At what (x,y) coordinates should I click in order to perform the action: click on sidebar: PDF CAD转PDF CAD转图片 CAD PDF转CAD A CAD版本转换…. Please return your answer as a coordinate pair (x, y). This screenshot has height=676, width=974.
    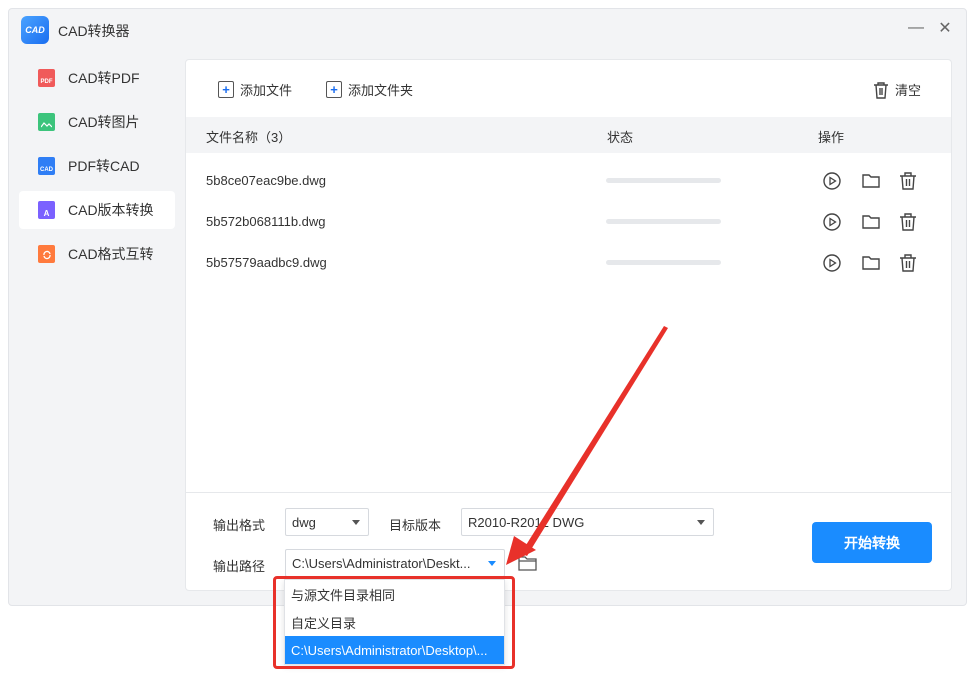
    Looking at the image, I should click on (97, 169).